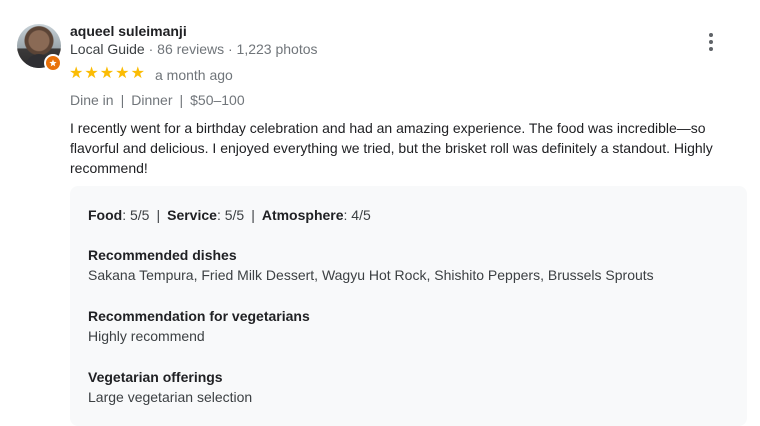 The height and width of the screenshot is (426, 760). I want to click on visit-attributes: Dine in | Dinner | $50–100, so click(157, 100).